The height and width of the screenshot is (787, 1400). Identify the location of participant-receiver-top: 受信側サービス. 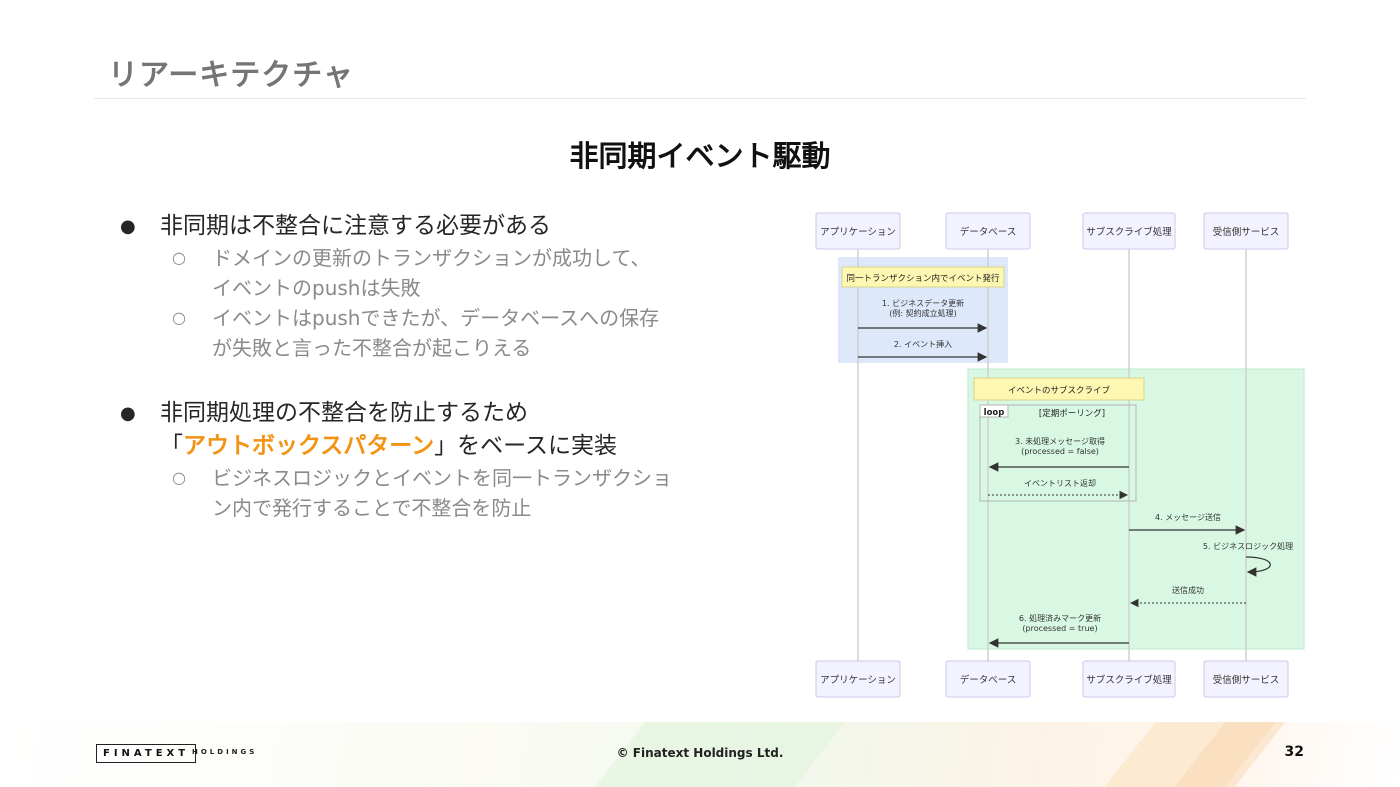
(1246, 231).